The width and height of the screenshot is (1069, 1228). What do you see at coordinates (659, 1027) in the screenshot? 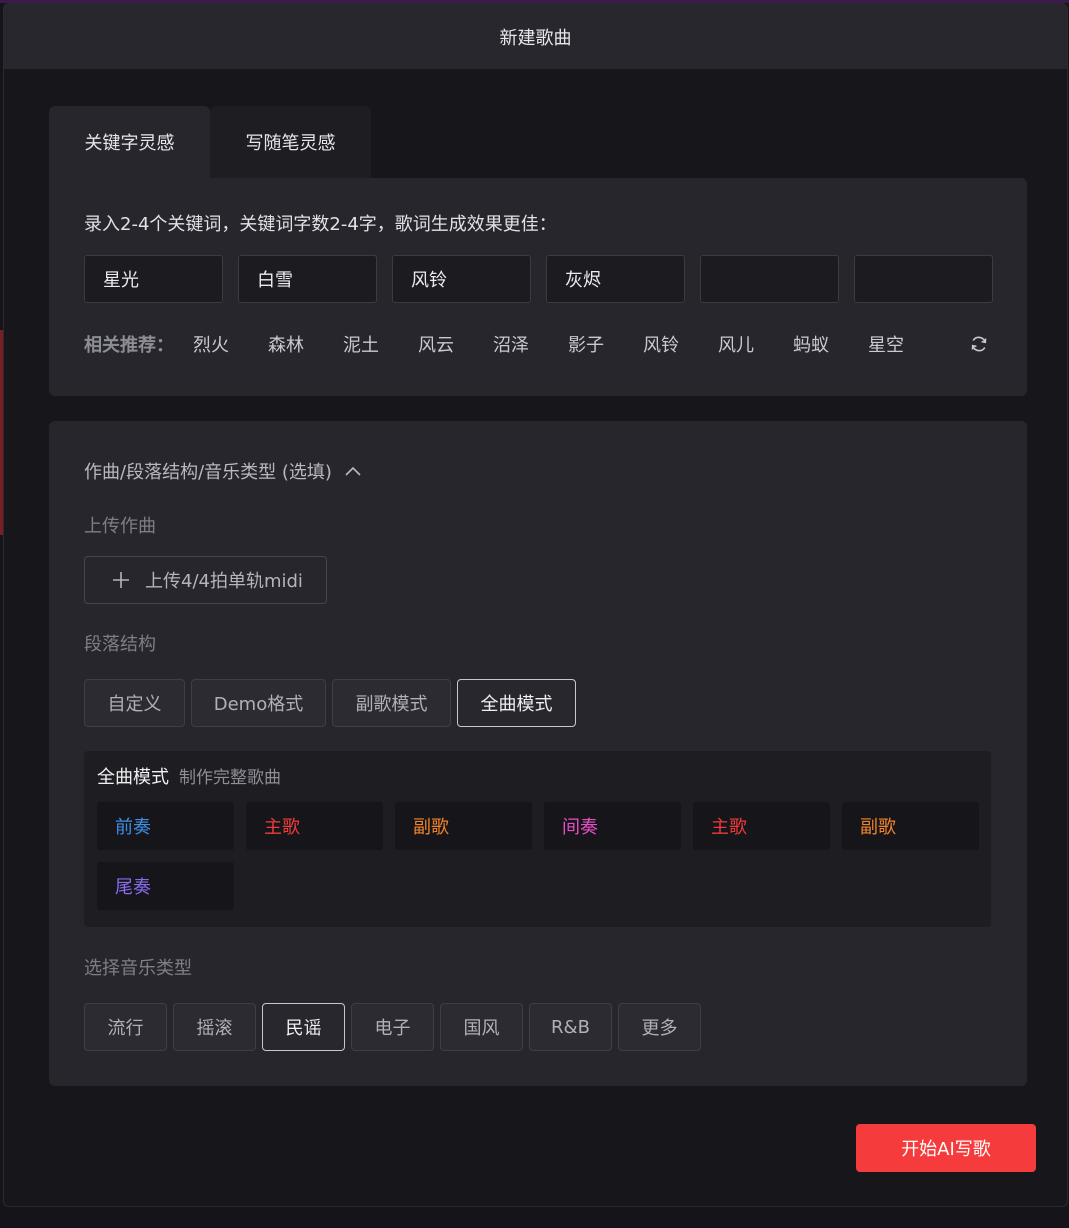
I see `genre-more: 更多` at bounding box center [659, 1027].